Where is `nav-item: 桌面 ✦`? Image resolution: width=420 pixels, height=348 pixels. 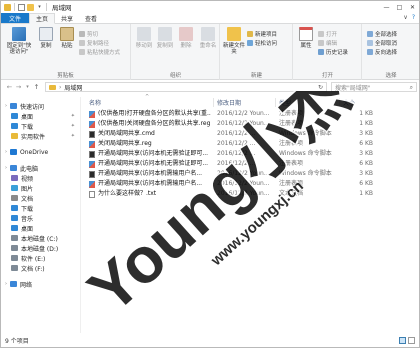
nav-item: 桌面 ✦ is located at coordinates (41, 116).